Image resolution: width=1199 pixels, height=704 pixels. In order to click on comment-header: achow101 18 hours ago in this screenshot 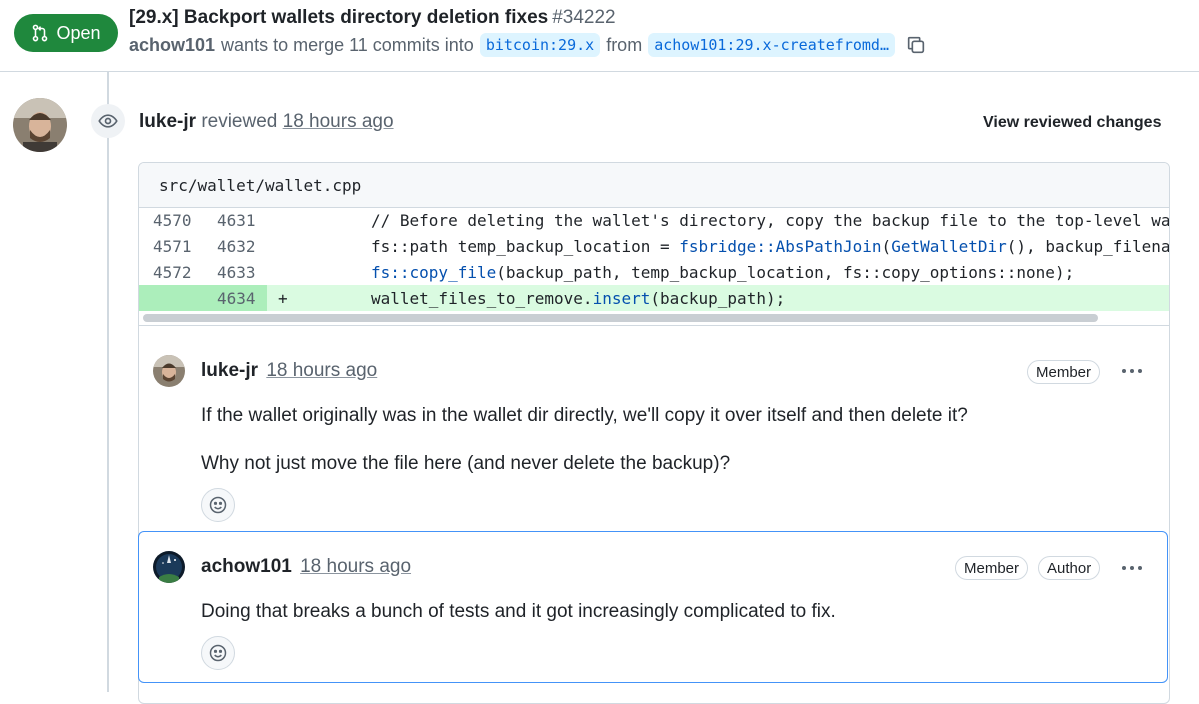, I will do `click(306, 567)`.